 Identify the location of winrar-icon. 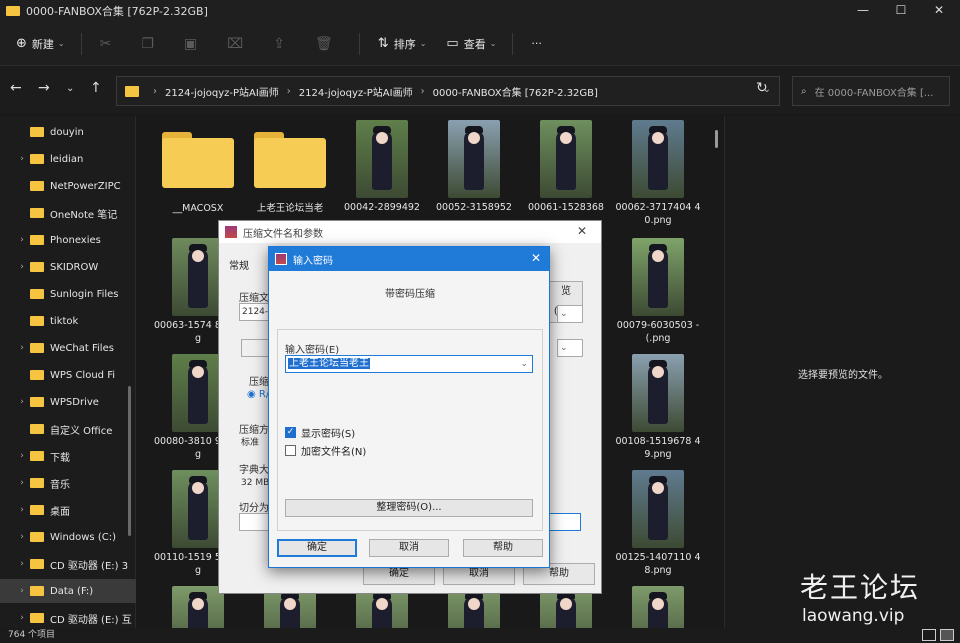
(231, 232).